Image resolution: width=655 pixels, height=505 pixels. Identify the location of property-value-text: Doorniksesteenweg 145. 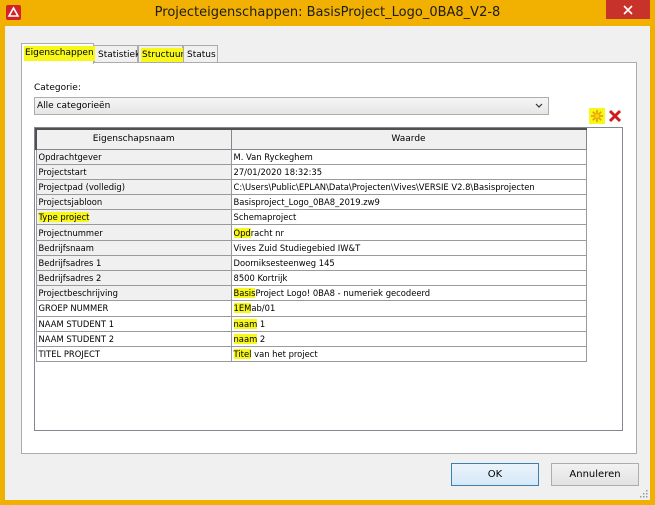
(284, 262).